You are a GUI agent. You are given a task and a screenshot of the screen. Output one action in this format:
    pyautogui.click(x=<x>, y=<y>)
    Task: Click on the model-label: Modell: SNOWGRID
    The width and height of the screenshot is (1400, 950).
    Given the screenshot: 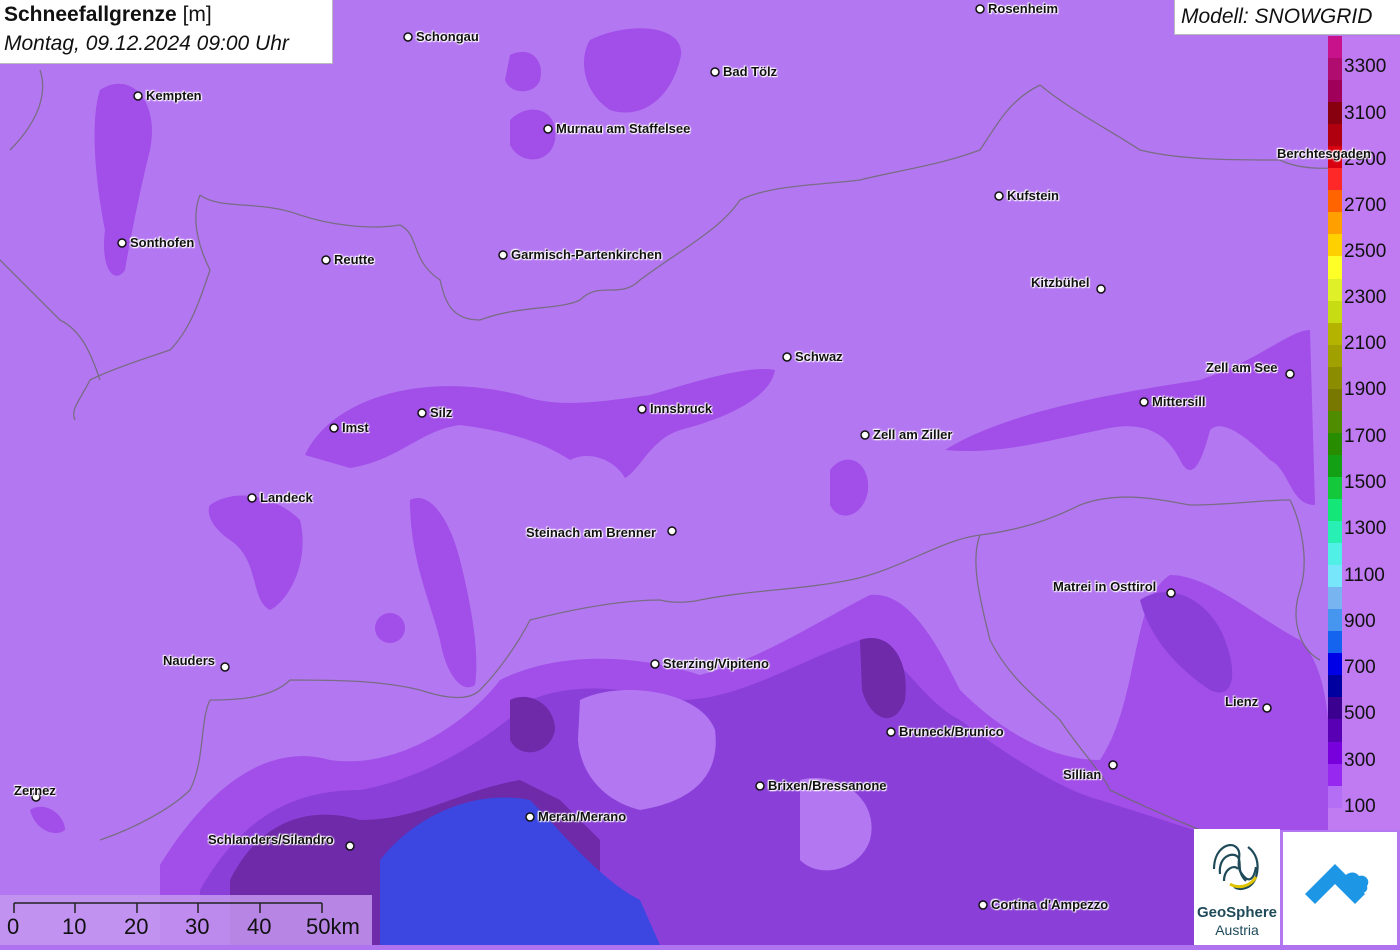 What is the action you would take?
    pyautogui.click(x=1277, y=16)
    